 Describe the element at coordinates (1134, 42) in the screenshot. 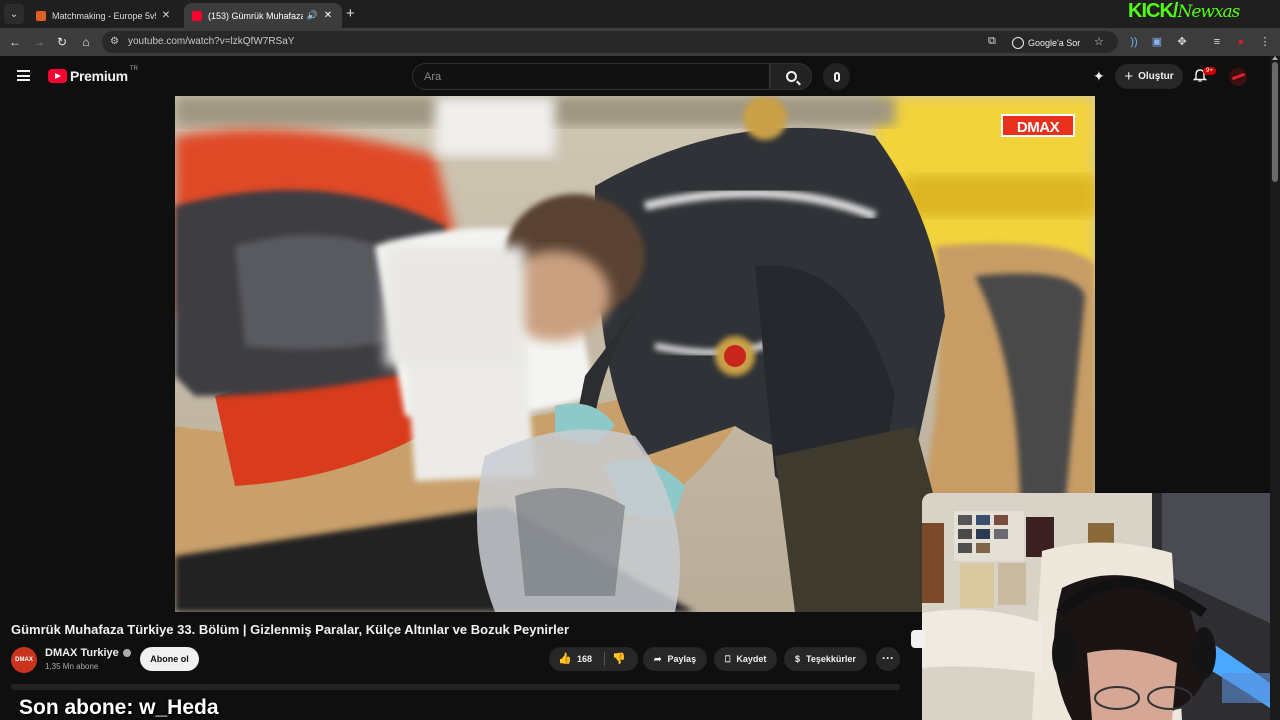

I see `extension-audio-icon: ))` at that location.